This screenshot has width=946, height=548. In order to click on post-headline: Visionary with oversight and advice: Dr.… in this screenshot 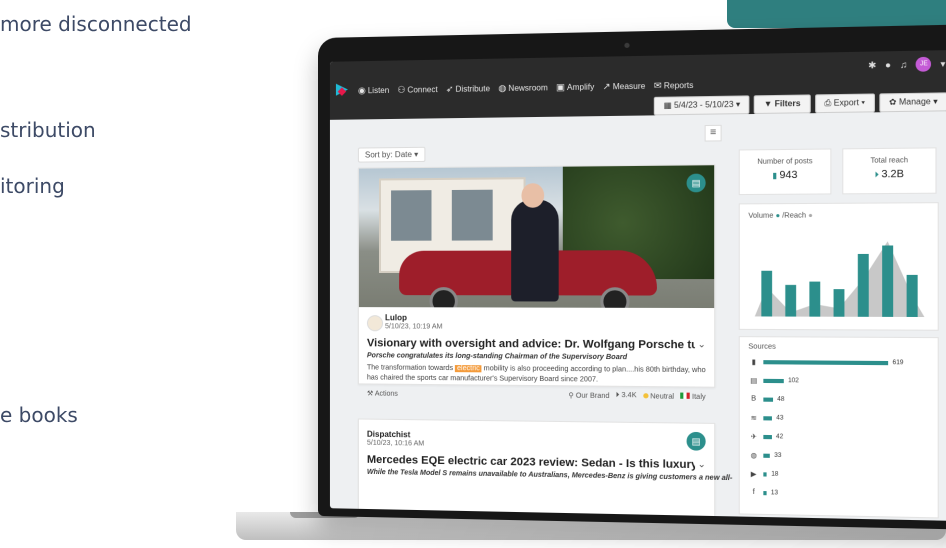, I will do `click(531, 344)`.